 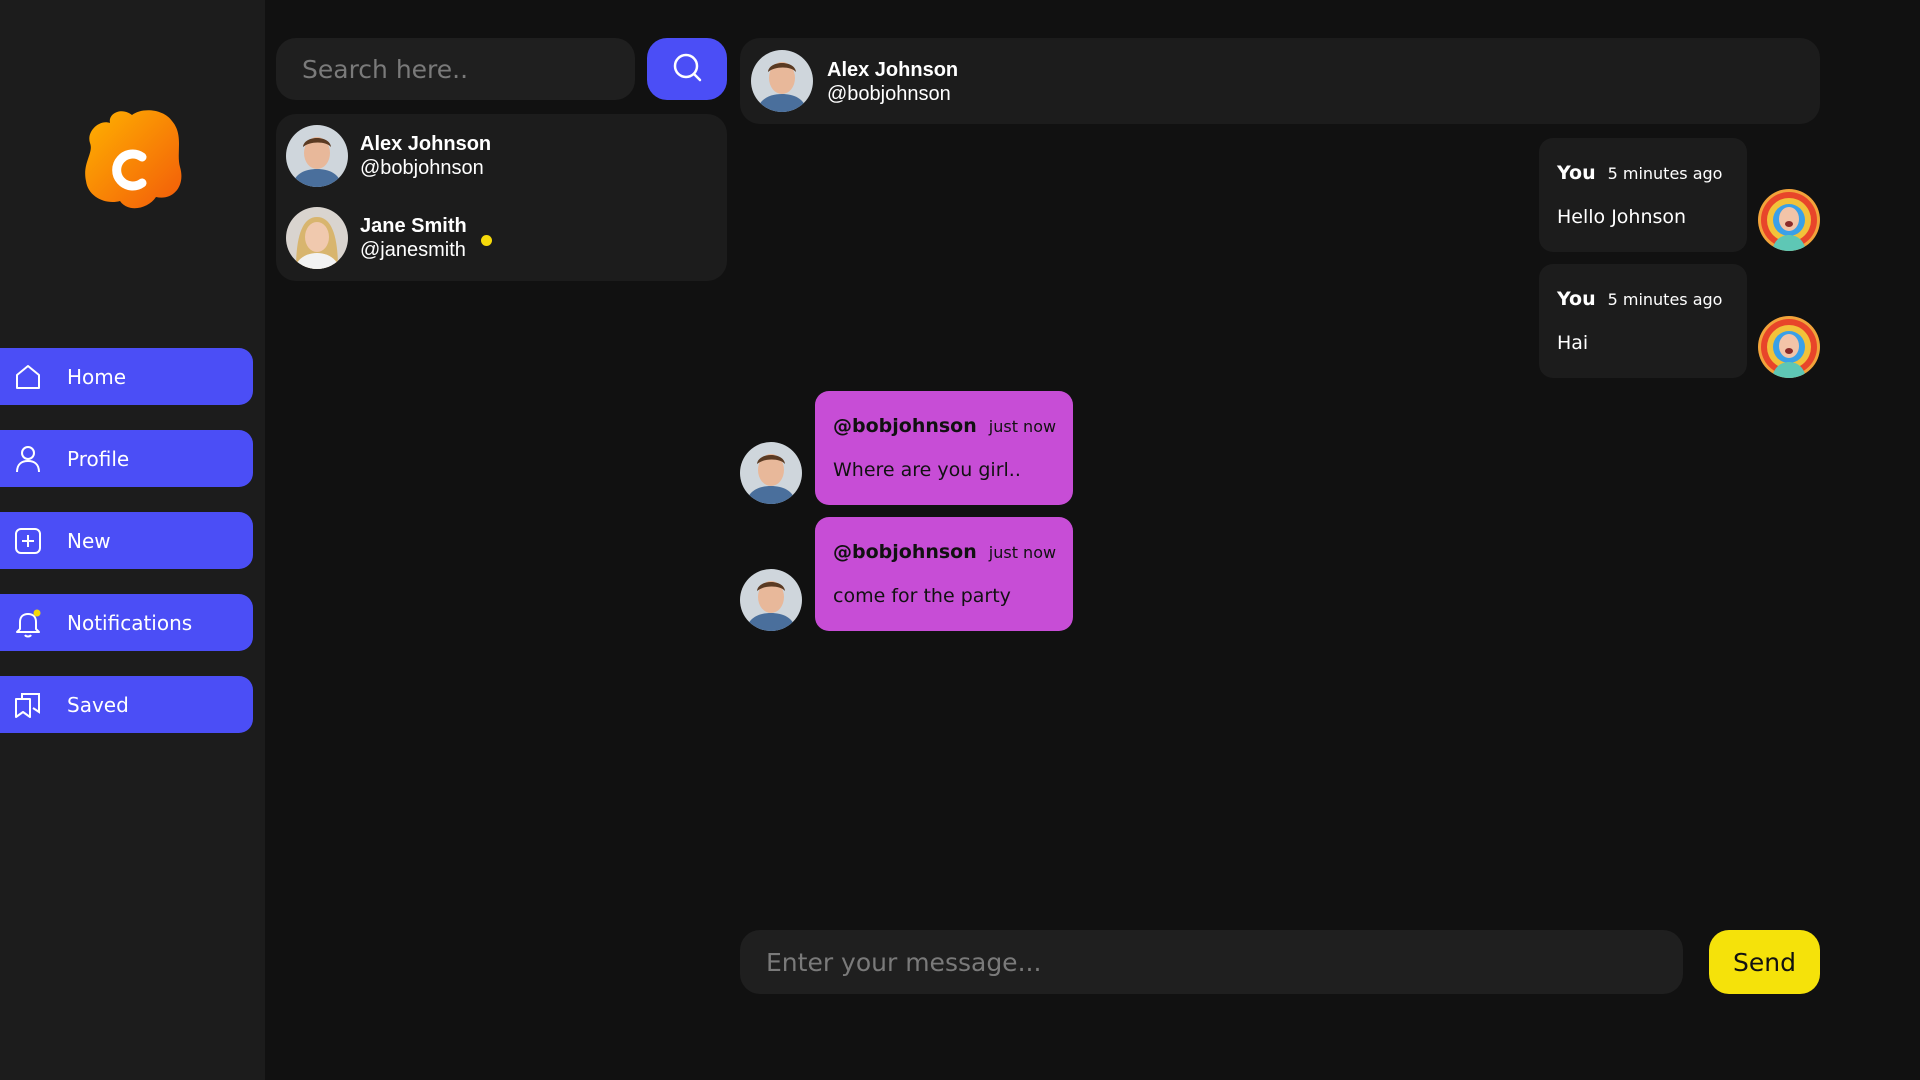 What do you see at coordinates (126, 540) in the screenshot?
I see `nav-new: New` at bounding box center [126, 540].